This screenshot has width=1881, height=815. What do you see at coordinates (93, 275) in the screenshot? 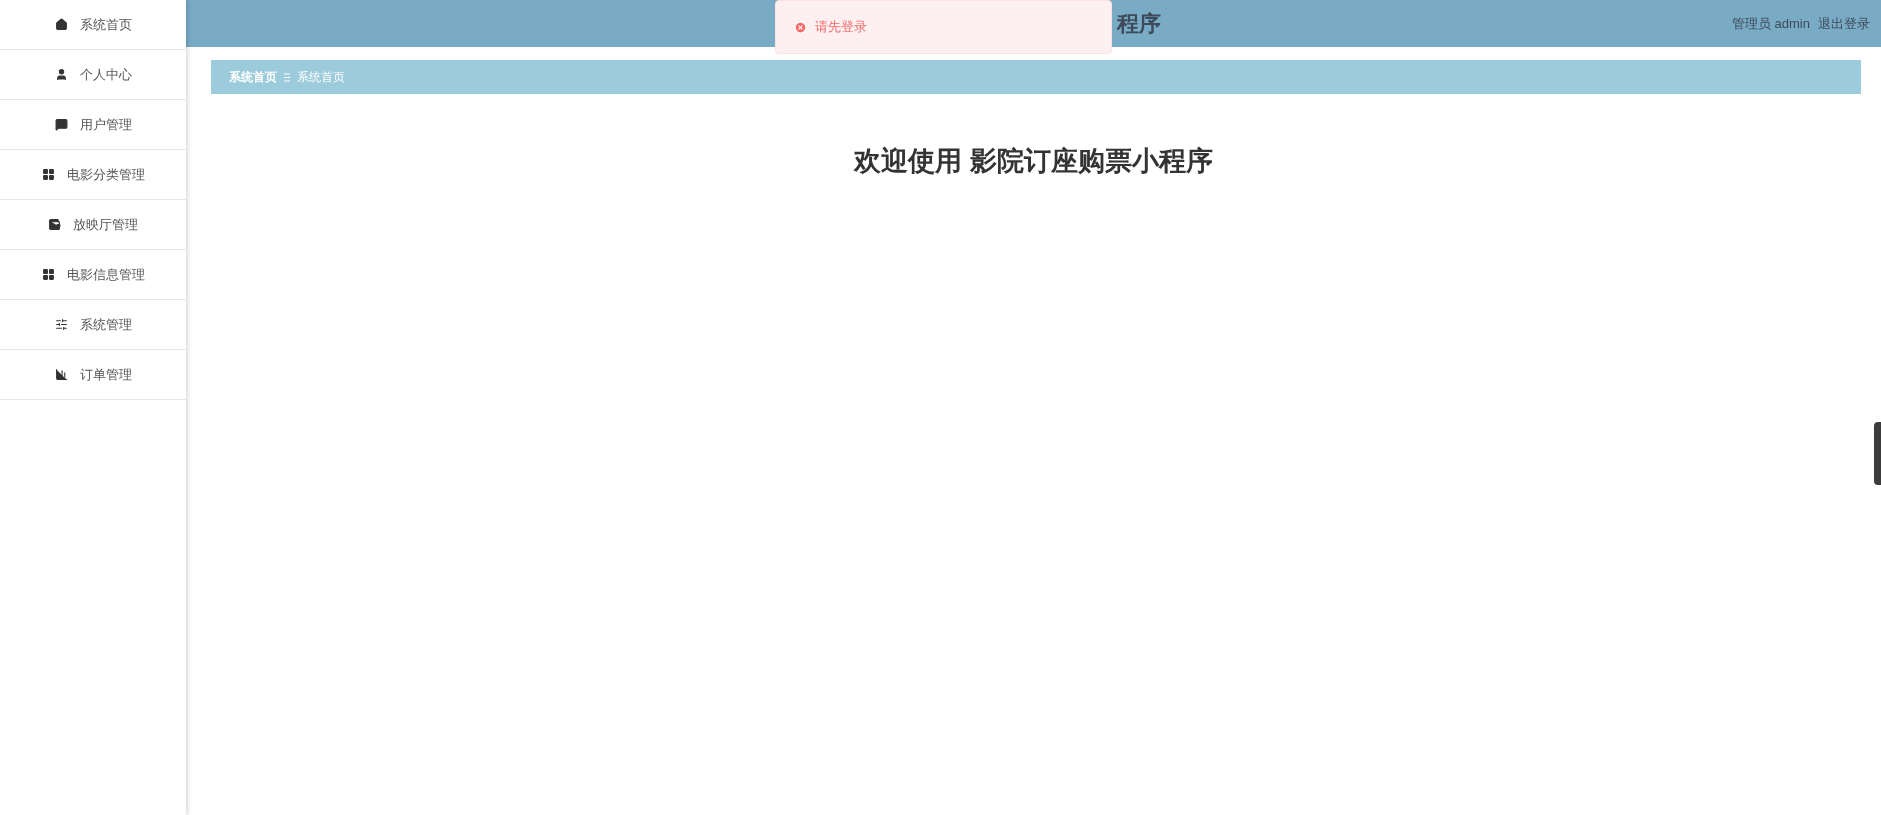
I see `sidebar-item: 电影信息管理` at bounding box center [93, 275].